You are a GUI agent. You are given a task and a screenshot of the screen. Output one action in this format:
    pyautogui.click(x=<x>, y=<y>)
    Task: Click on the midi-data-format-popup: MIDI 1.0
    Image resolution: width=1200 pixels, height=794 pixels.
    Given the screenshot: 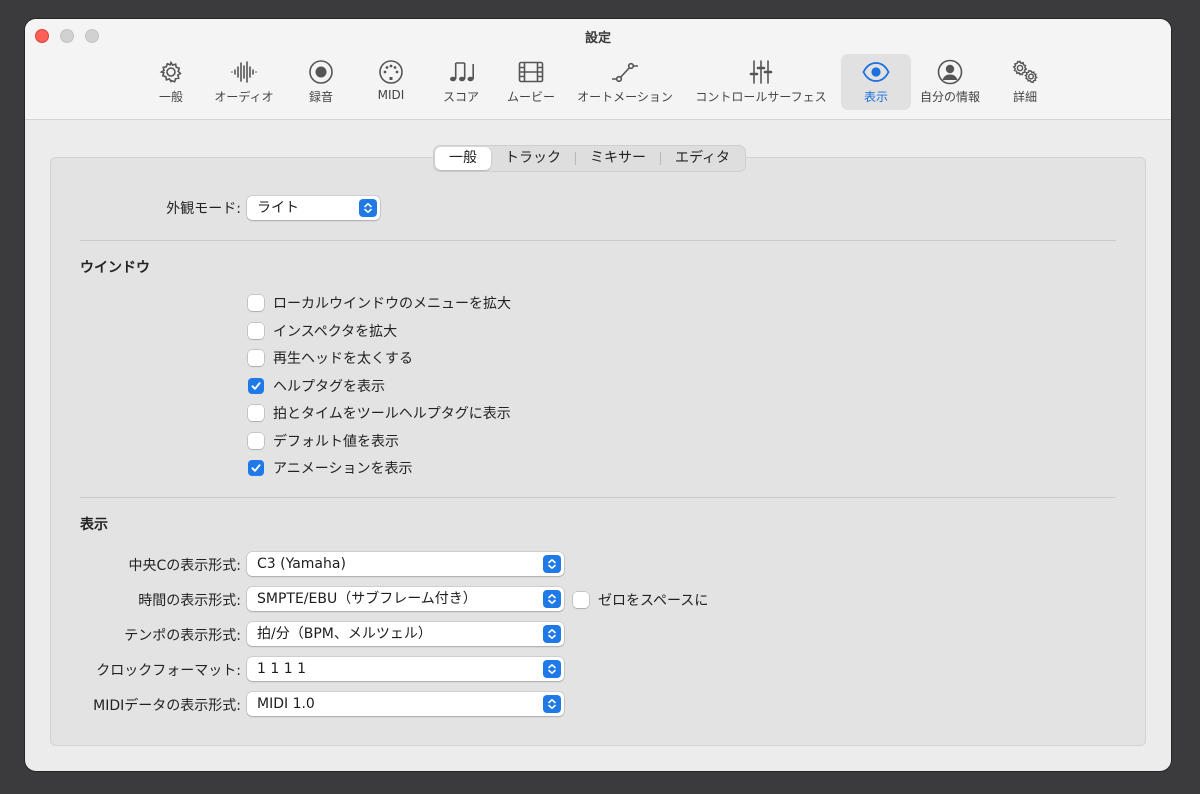 What is the action you would take?
    pyautogui.click(x=405, y=704)
    